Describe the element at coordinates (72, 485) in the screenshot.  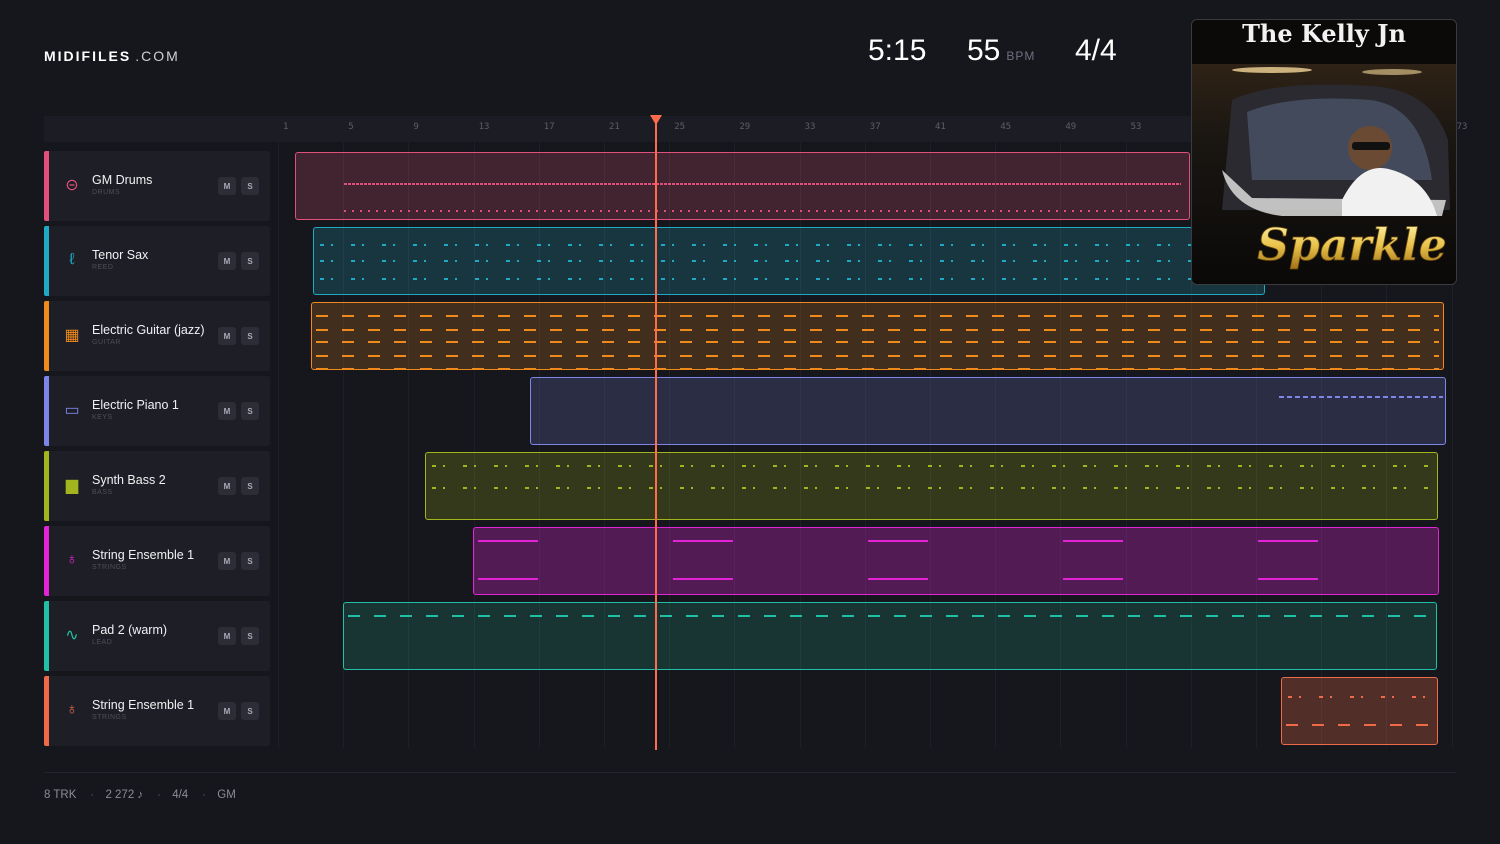
I see `bass-icon: ▆` at that location.